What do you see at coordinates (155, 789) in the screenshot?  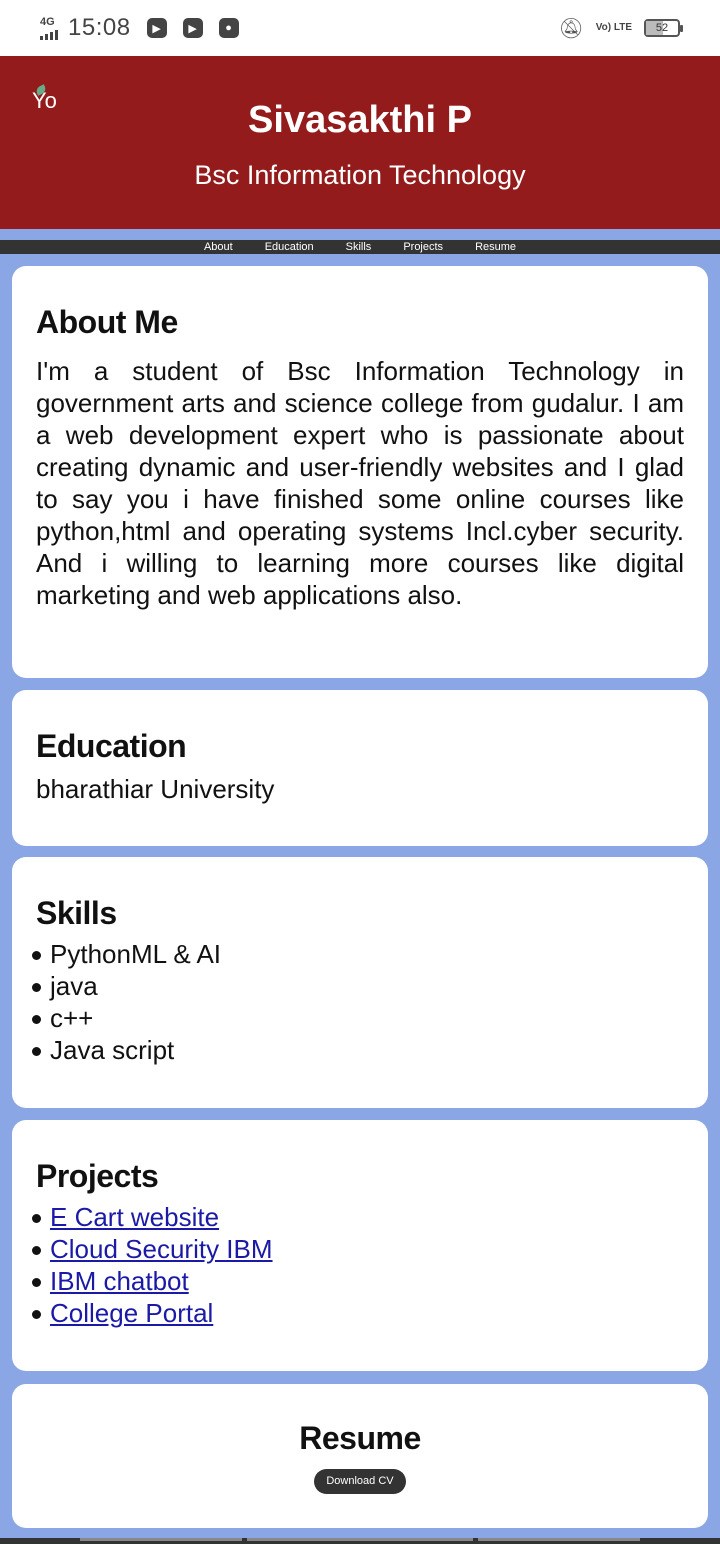 I see `education-text: bharathiar University` at bounding box center [155, 789].